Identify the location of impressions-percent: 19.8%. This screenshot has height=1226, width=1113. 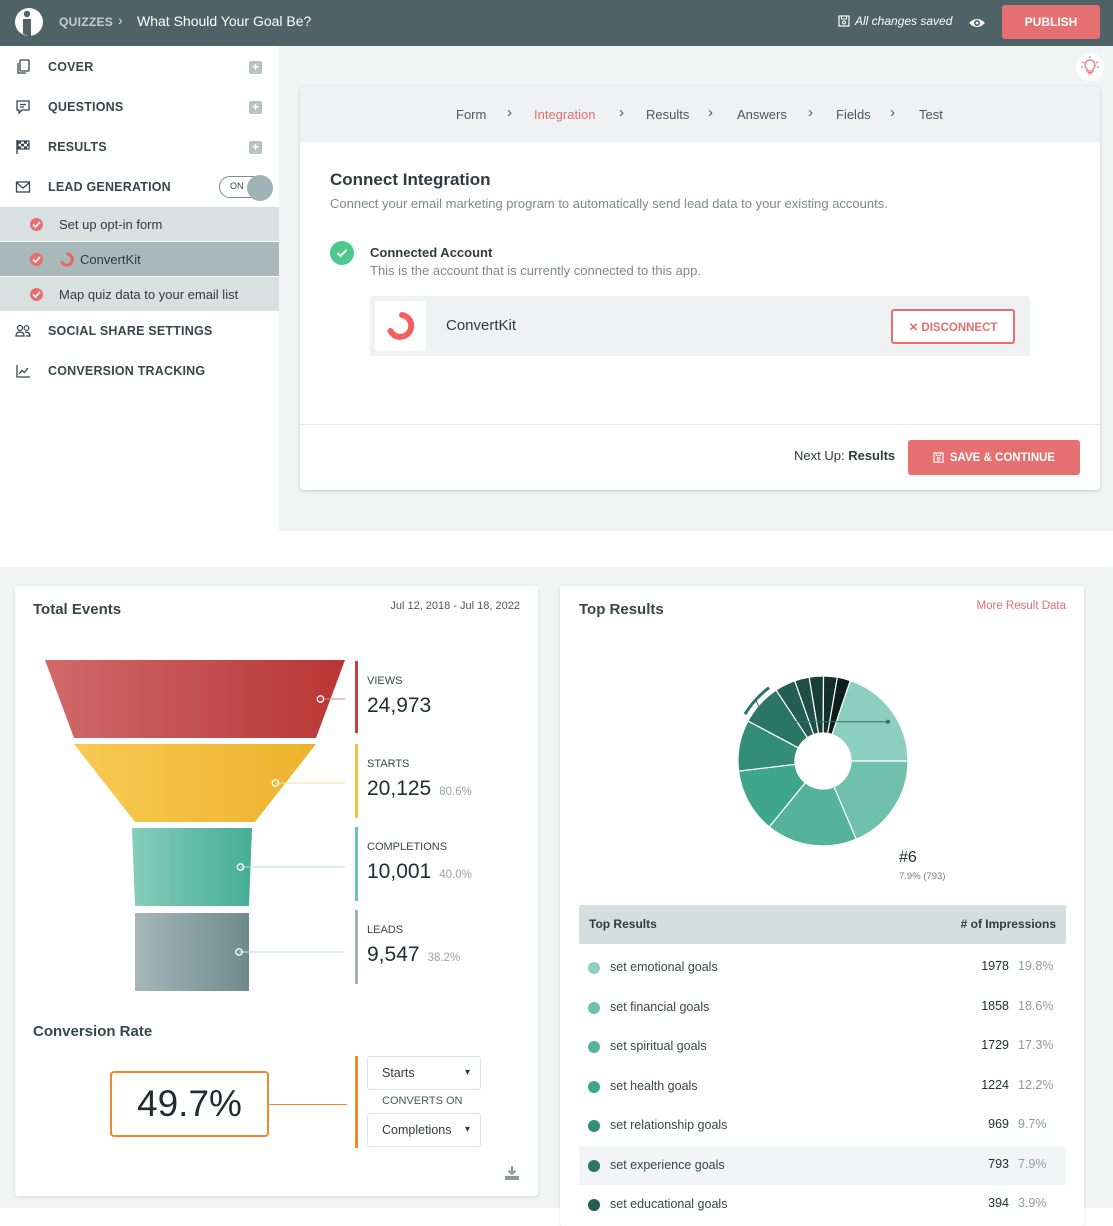
(1036, 966).